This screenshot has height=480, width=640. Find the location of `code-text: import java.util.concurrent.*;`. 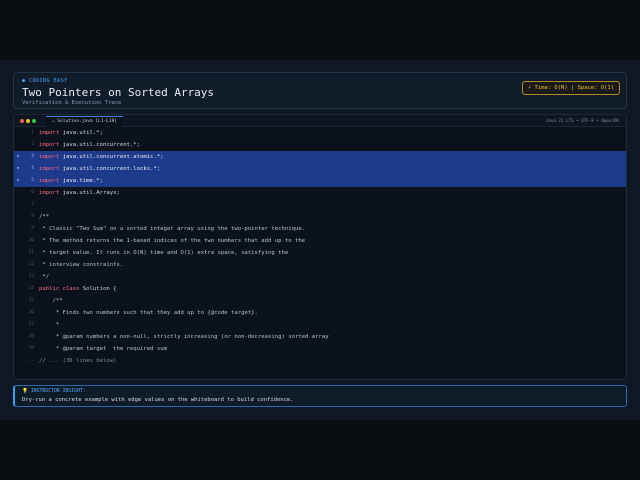

code-text: import java.util.concurrent.*; is located at coordinates (89, 145).